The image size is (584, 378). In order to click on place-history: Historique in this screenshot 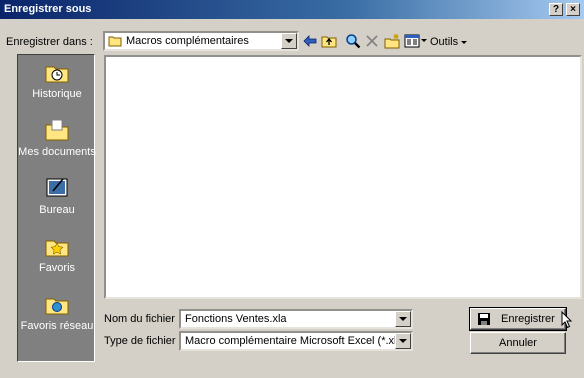, I will do `click(57, 85)`.